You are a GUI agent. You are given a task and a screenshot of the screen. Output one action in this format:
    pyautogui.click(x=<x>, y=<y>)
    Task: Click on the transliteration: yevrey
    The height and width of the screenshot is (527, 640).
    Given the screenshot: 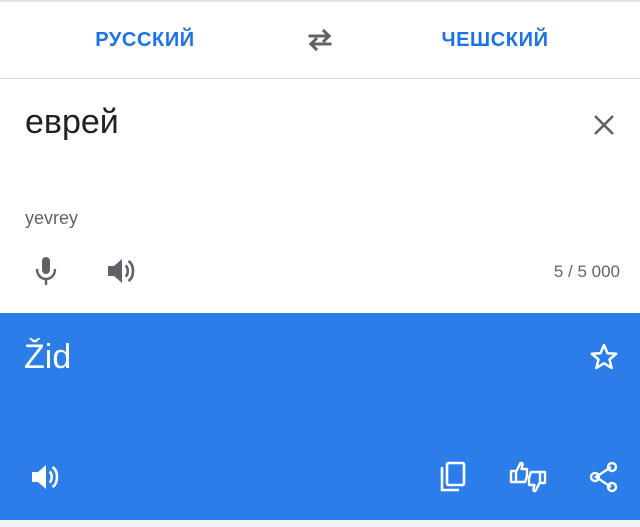 What is the action you would take?
    pyautogui.click(x=52, y=218)
    